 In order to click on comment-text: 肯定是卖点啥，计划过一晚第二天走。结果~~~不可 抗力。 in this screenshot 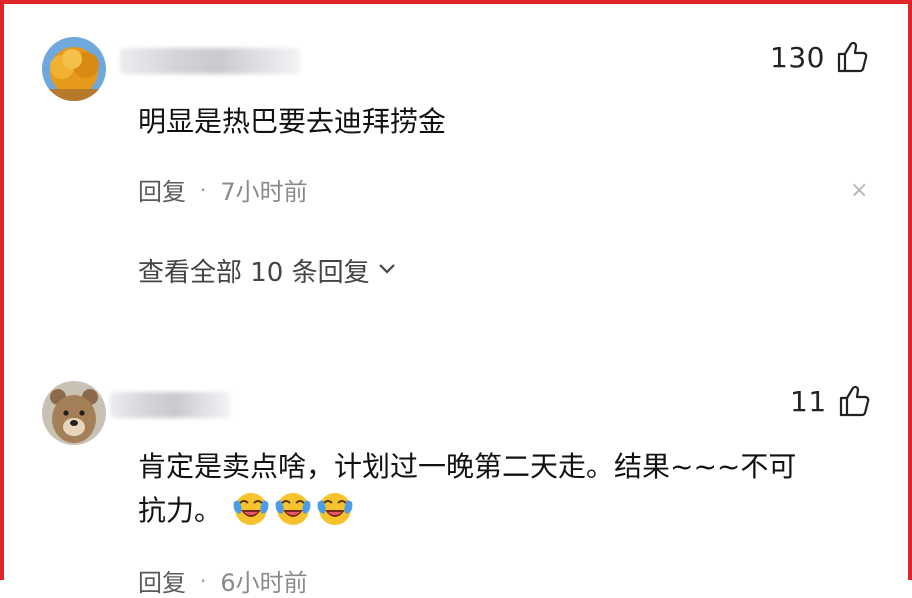, I will do `click(508, 489)`.